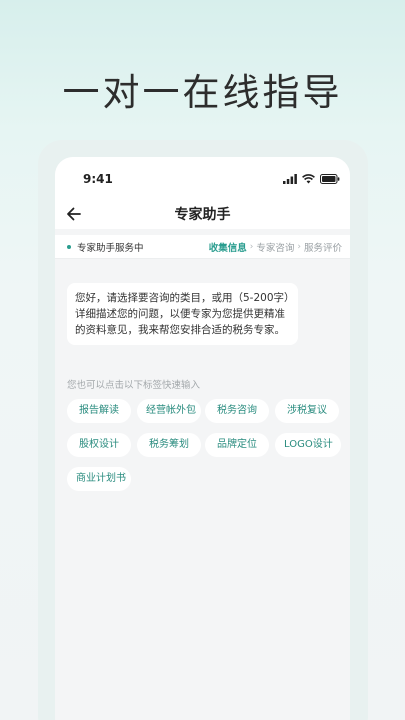  What do you see at coordinates (202, 247) in the screenshot?
I see `service-status-bar: 专家助手服务中 收集信息 › 专家咨询 › 服务评价` at bounding box center [202, 247].